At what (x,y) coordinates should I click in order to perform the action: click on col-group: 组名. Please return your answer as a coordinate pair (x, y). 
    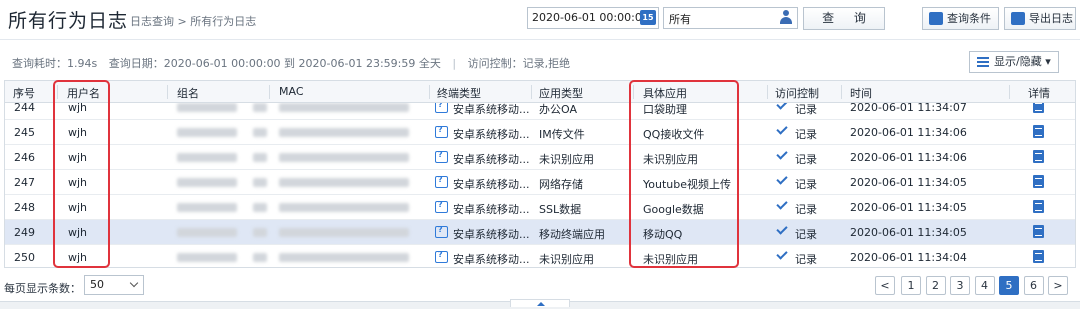
    Looking at the image, I should click on (188, 93).